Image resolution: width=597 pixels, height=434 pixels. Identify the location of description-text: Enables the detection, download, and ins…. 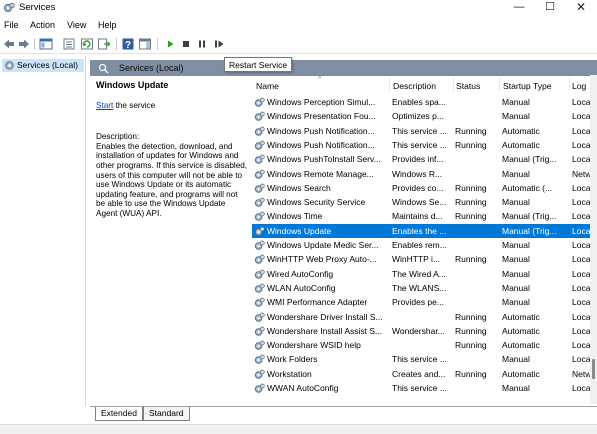
(172, 179).